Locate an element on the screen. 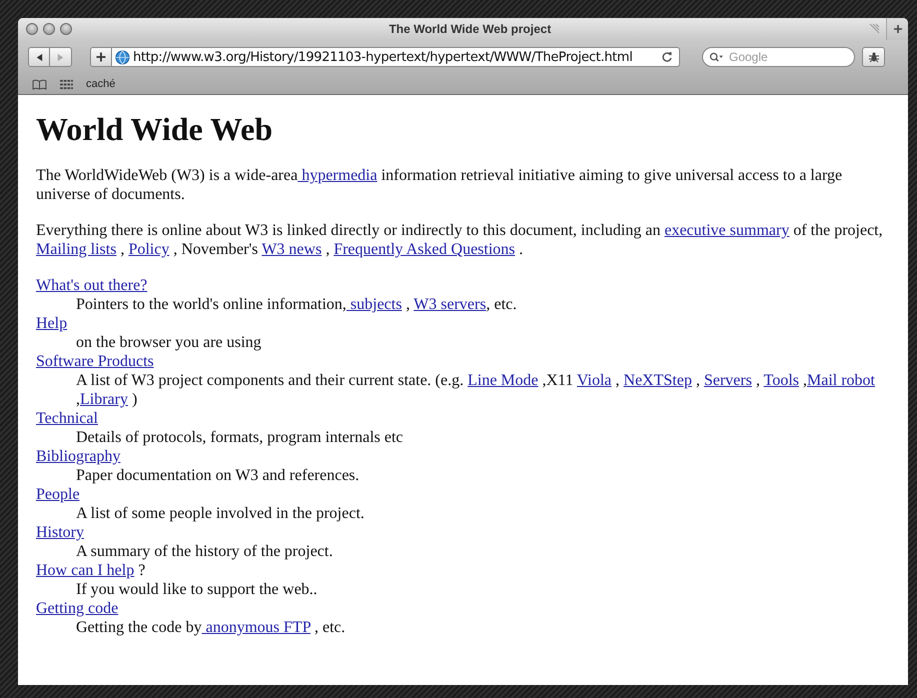  window-title: The World Wide Web project is located at coordinates (470, 29).